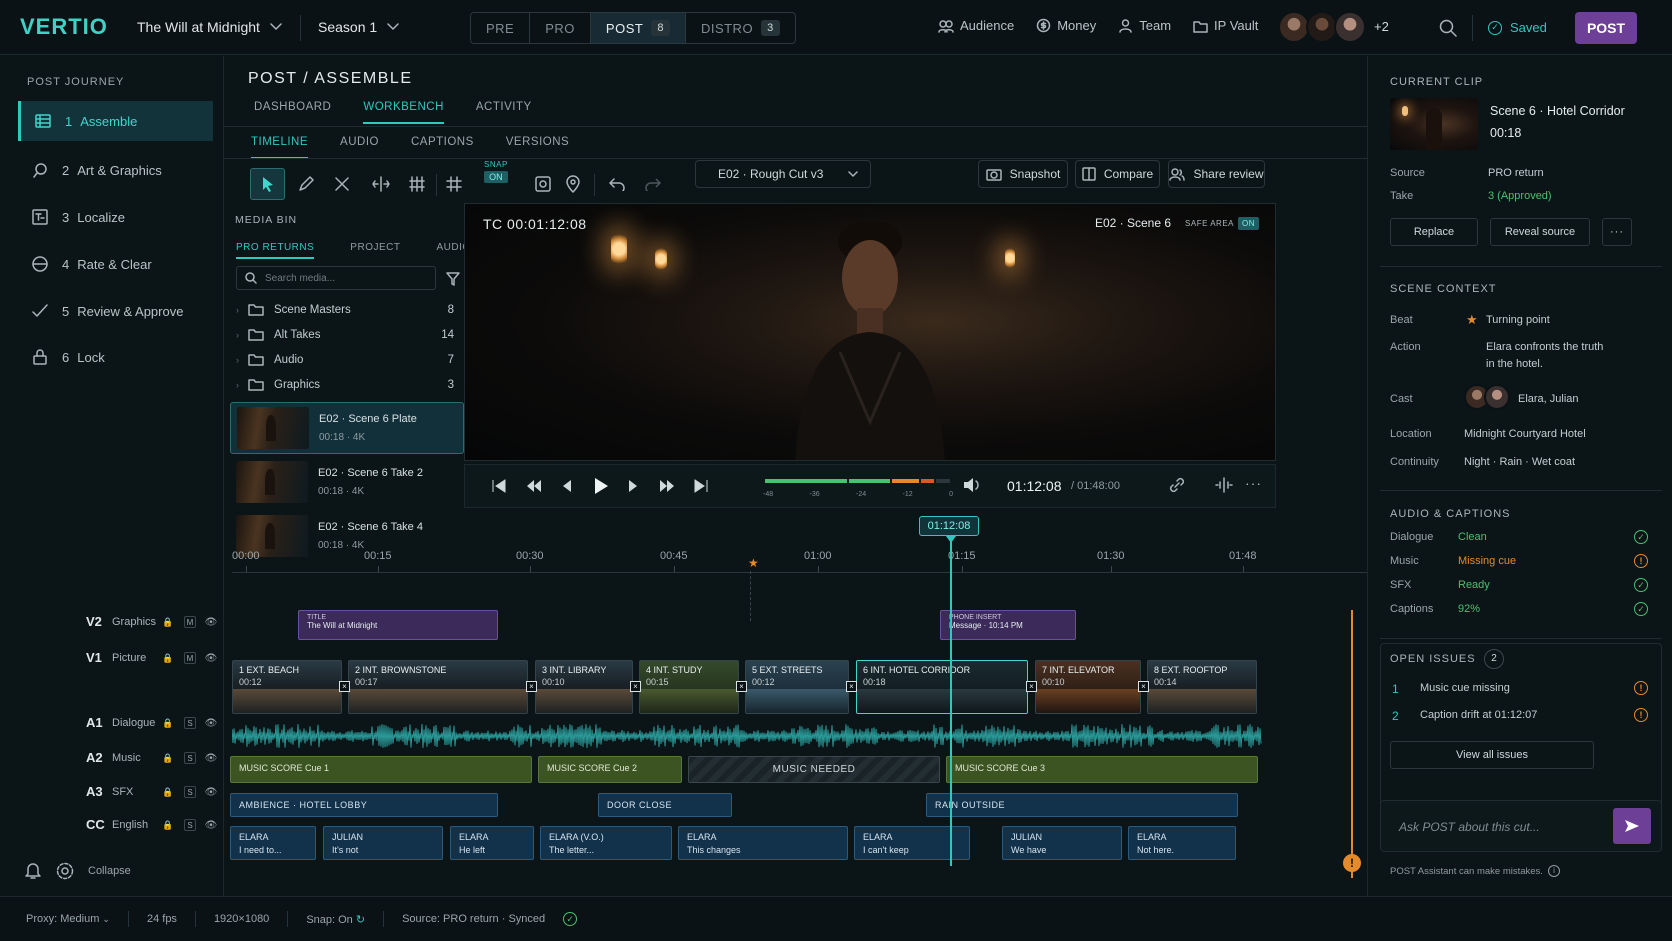 The image size is (1672, 941). I want to click on phase-pro: PRO, so click(560, 28).